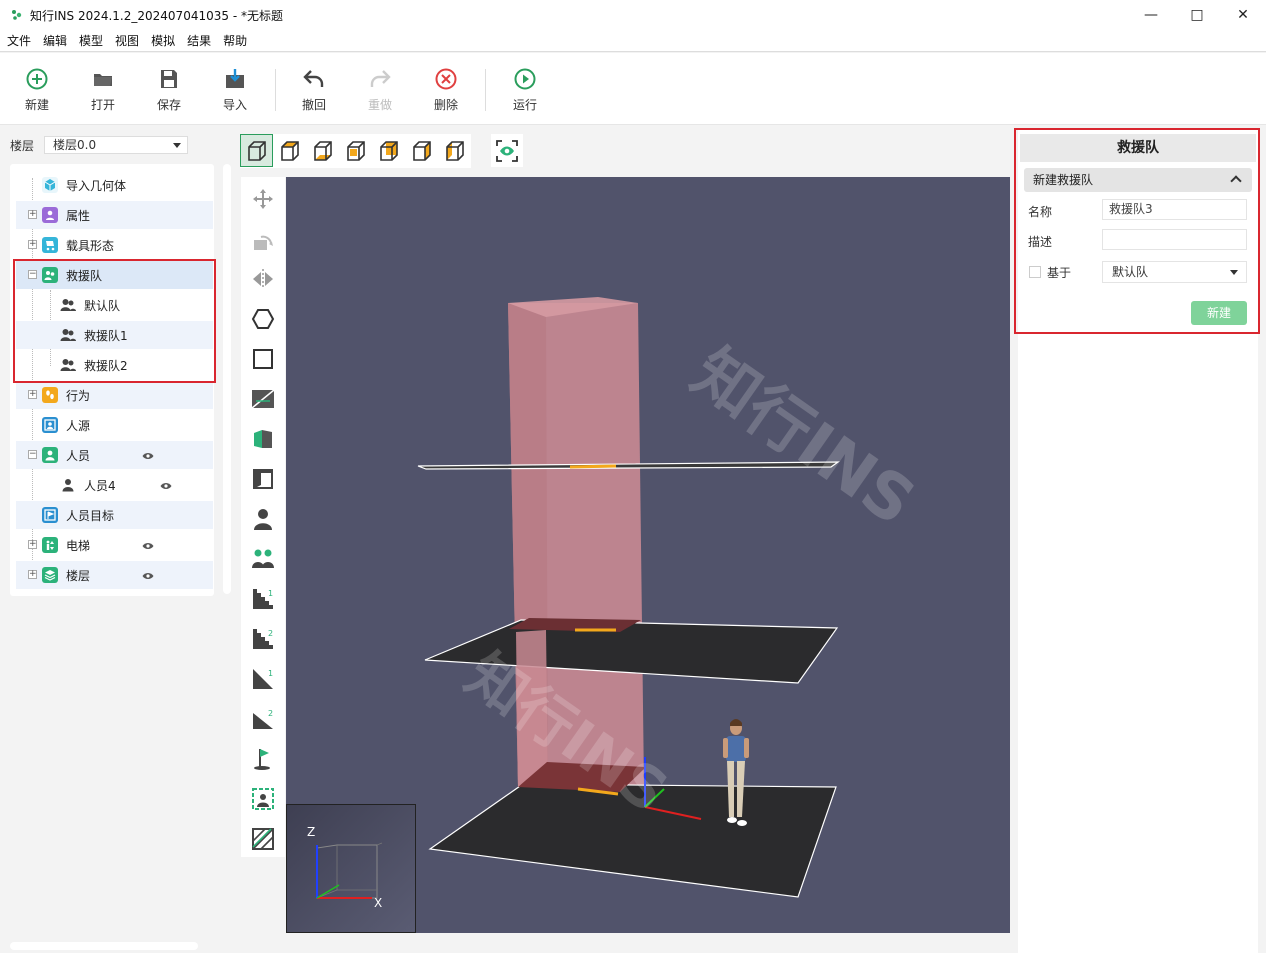 This screenshot has width=1266, height=953. I want to click on view-back-button, so click(388, 150).